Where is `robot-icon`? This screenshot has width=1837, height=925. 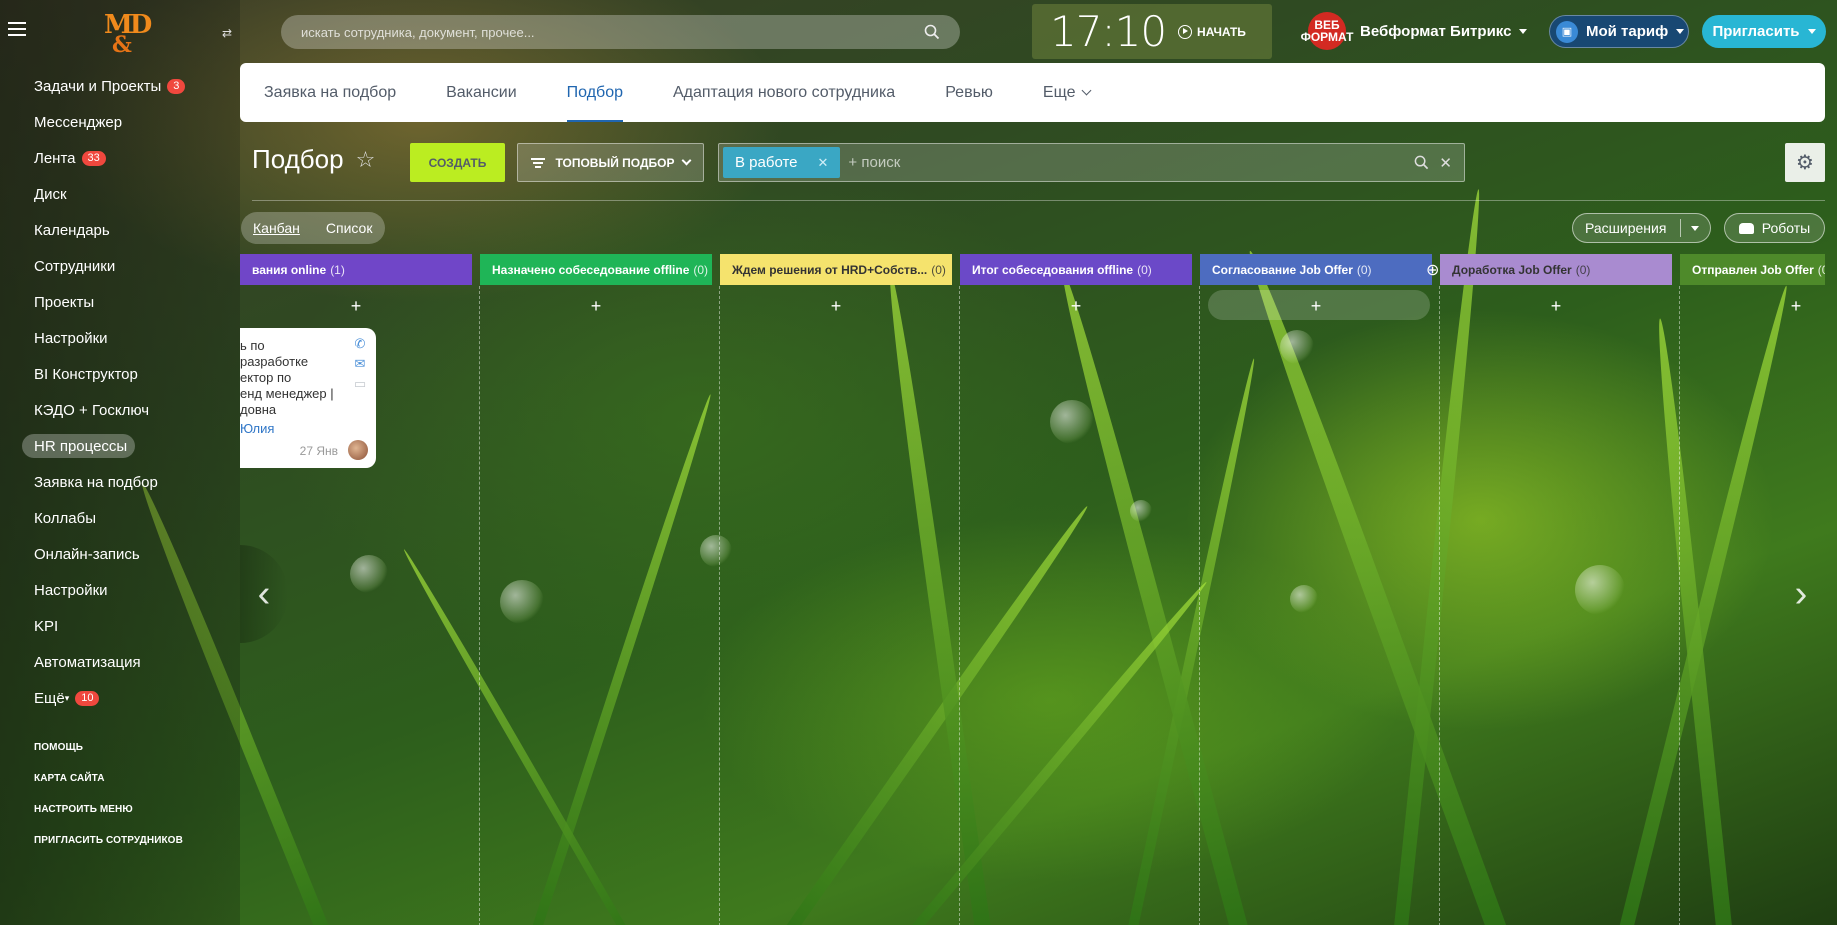
robot-icon is located at coordinates (1746, 228).